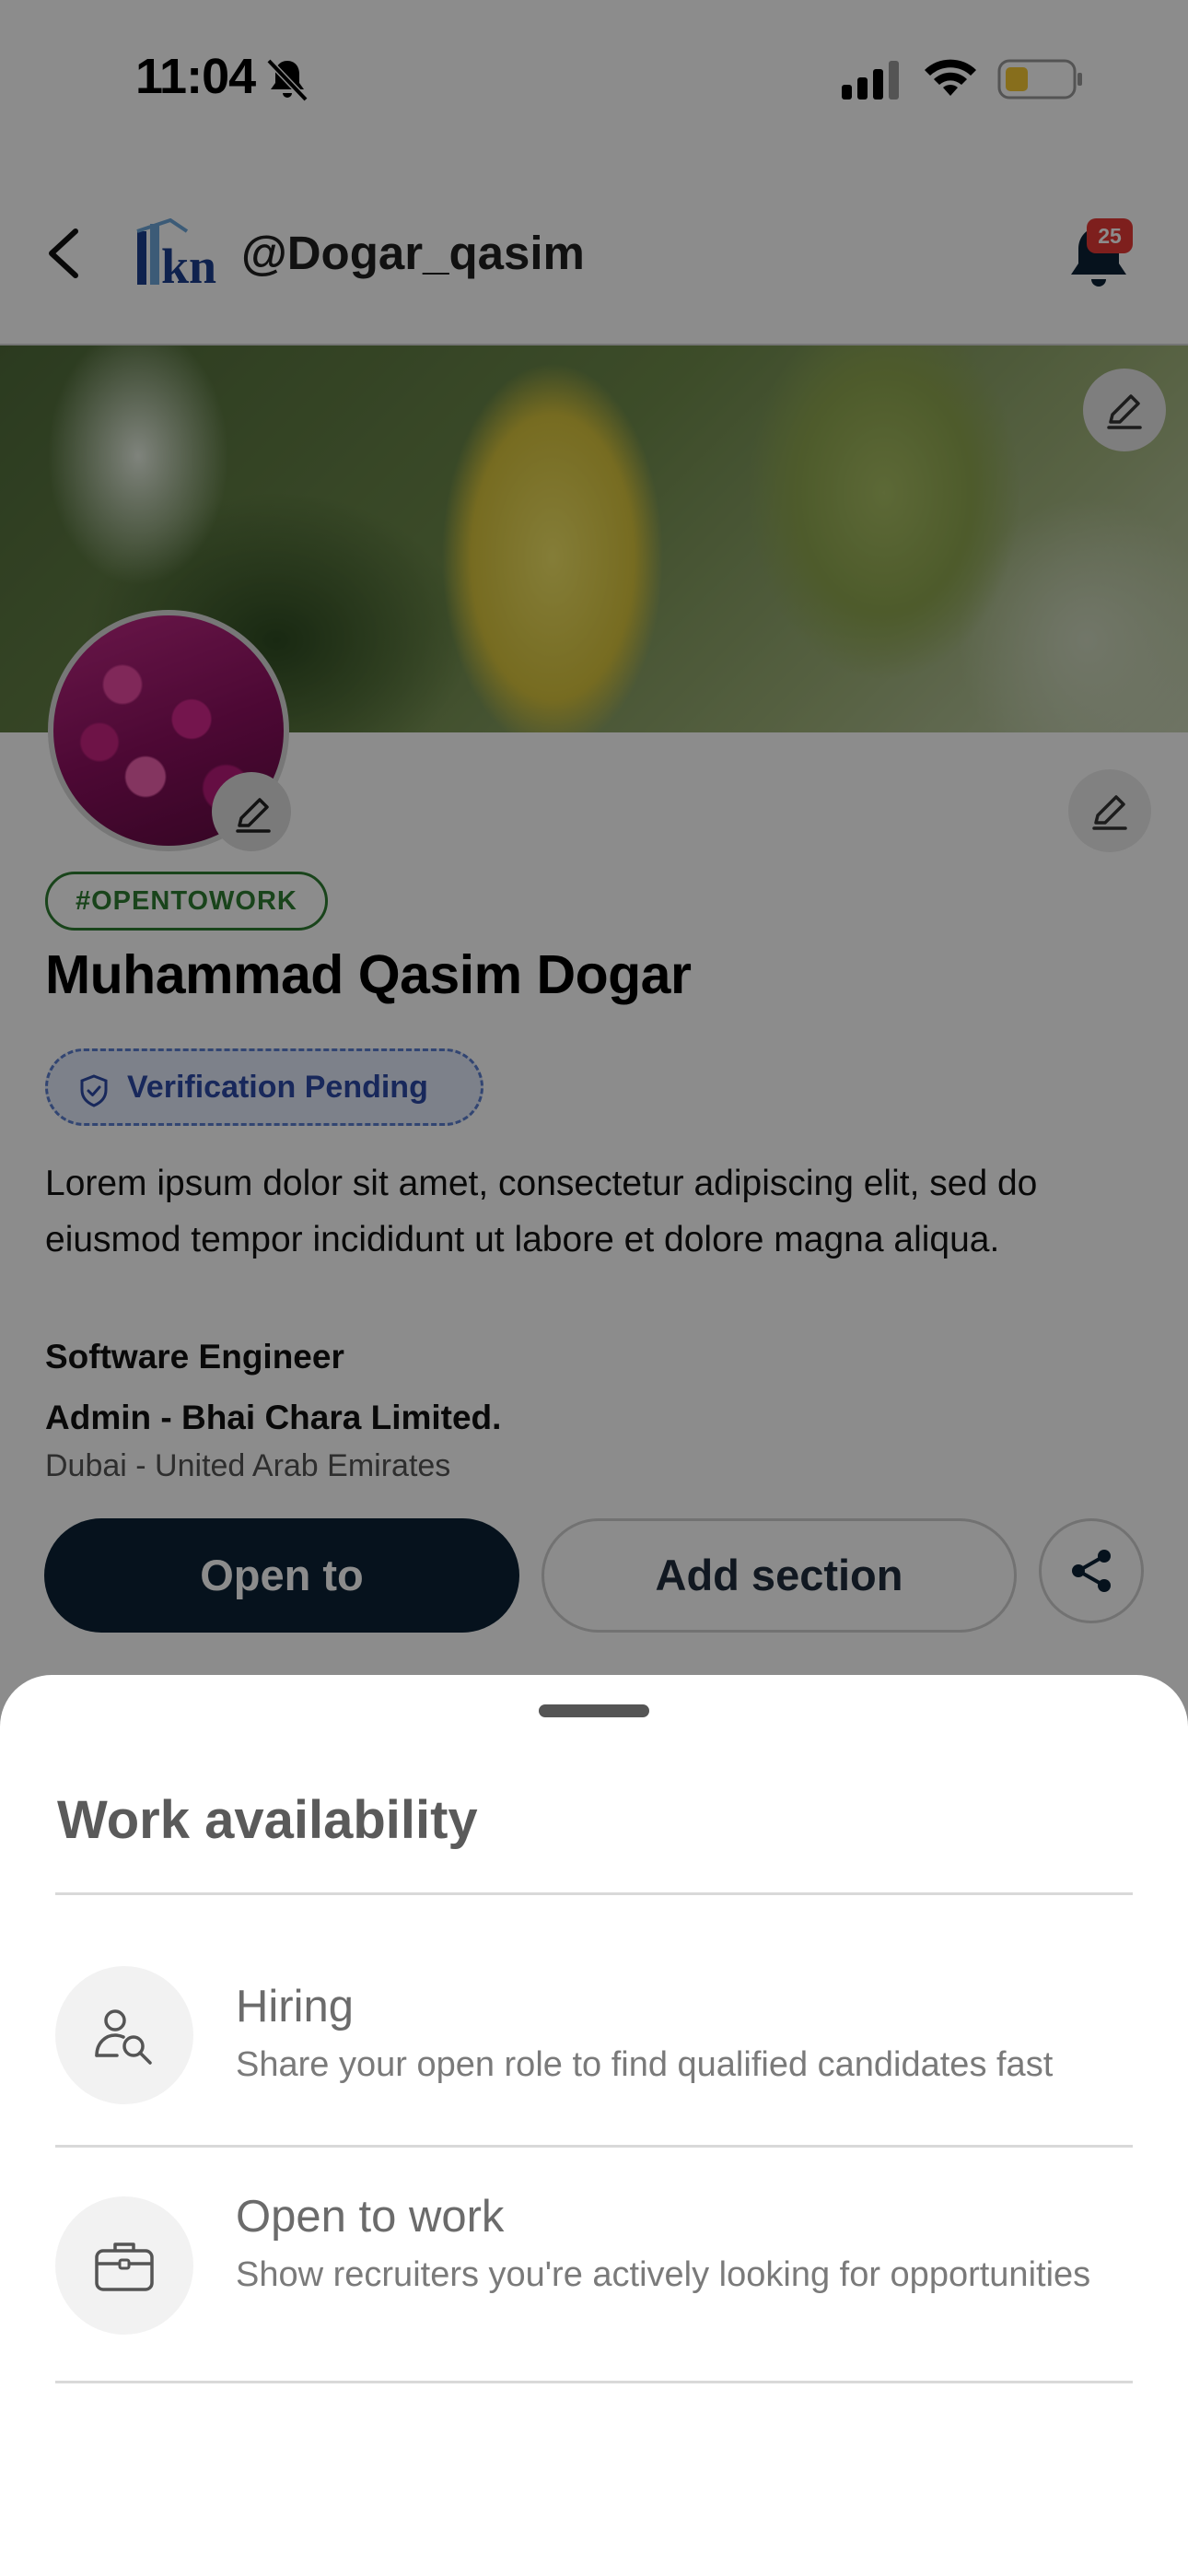 The height and width of the screenshot is (2576, 1188). I want to click on briefcase-icon, so click(124, 2266).